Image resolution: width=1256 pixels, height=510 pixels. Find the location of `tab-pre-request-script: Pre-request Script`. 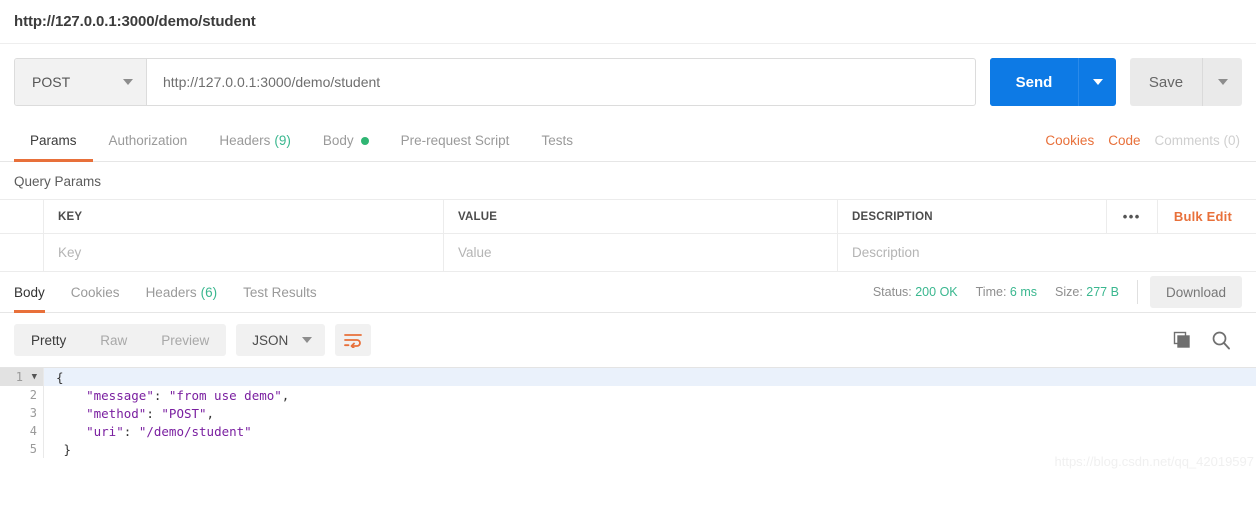

tab-pre-request-script: Pre-request Script is located at coordinates (455, 140).